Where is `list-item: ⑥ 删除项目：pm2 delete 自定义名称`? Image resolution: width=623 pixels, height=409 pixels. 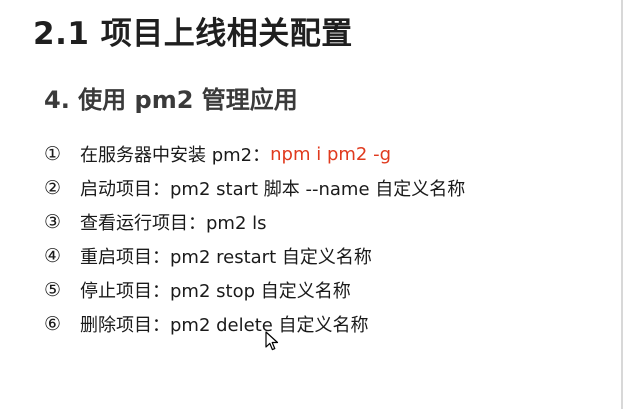 list-item: ⑥ 删除项目：pm2 delete 自定义名称 is located at coordinates (254, 324).